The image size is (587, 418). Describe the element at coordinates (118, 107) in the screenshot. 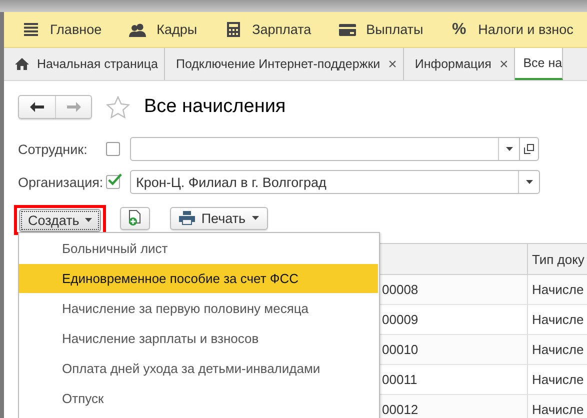

I see `star-icon` at that location.